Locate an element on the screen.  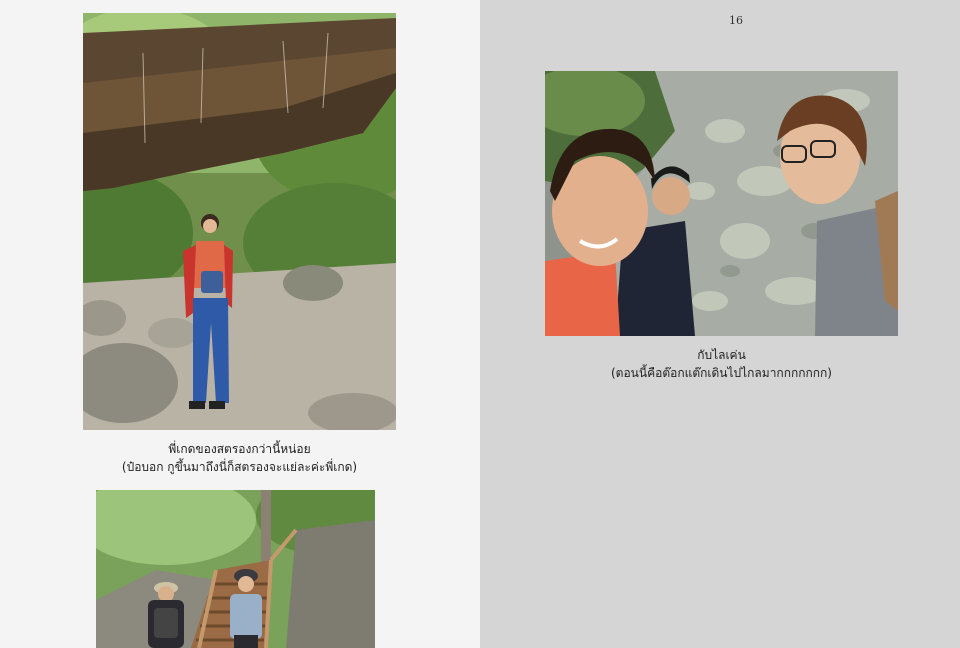
photo-wooden-stairs-image is located at coordinates (235, 569).